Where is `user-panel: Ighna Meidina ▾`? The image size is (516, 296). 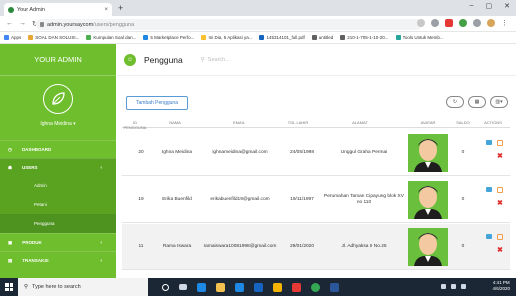 user-panel: Ighna Meidina ▾ is located at coordinates (58, 101).